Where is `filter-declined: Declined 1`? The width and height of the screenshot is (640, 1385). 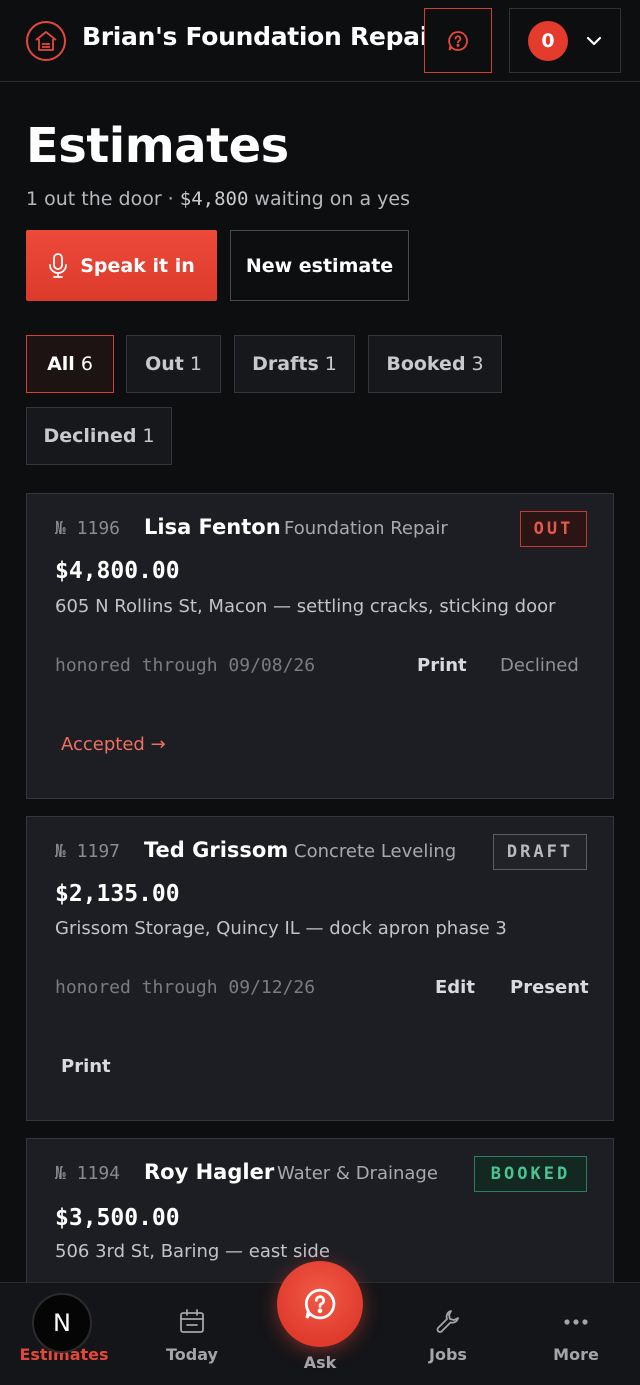 filter-declined: Declined 1 is located at coordinates (99, 436).